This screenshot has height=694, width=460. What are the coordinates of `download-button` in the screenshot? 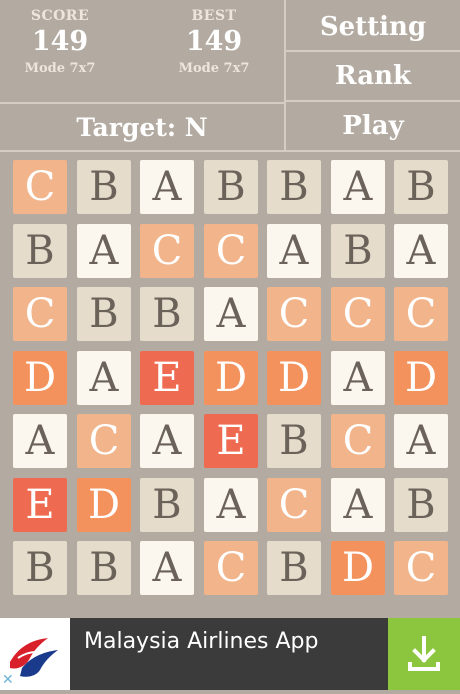 It's located at (424, 654).